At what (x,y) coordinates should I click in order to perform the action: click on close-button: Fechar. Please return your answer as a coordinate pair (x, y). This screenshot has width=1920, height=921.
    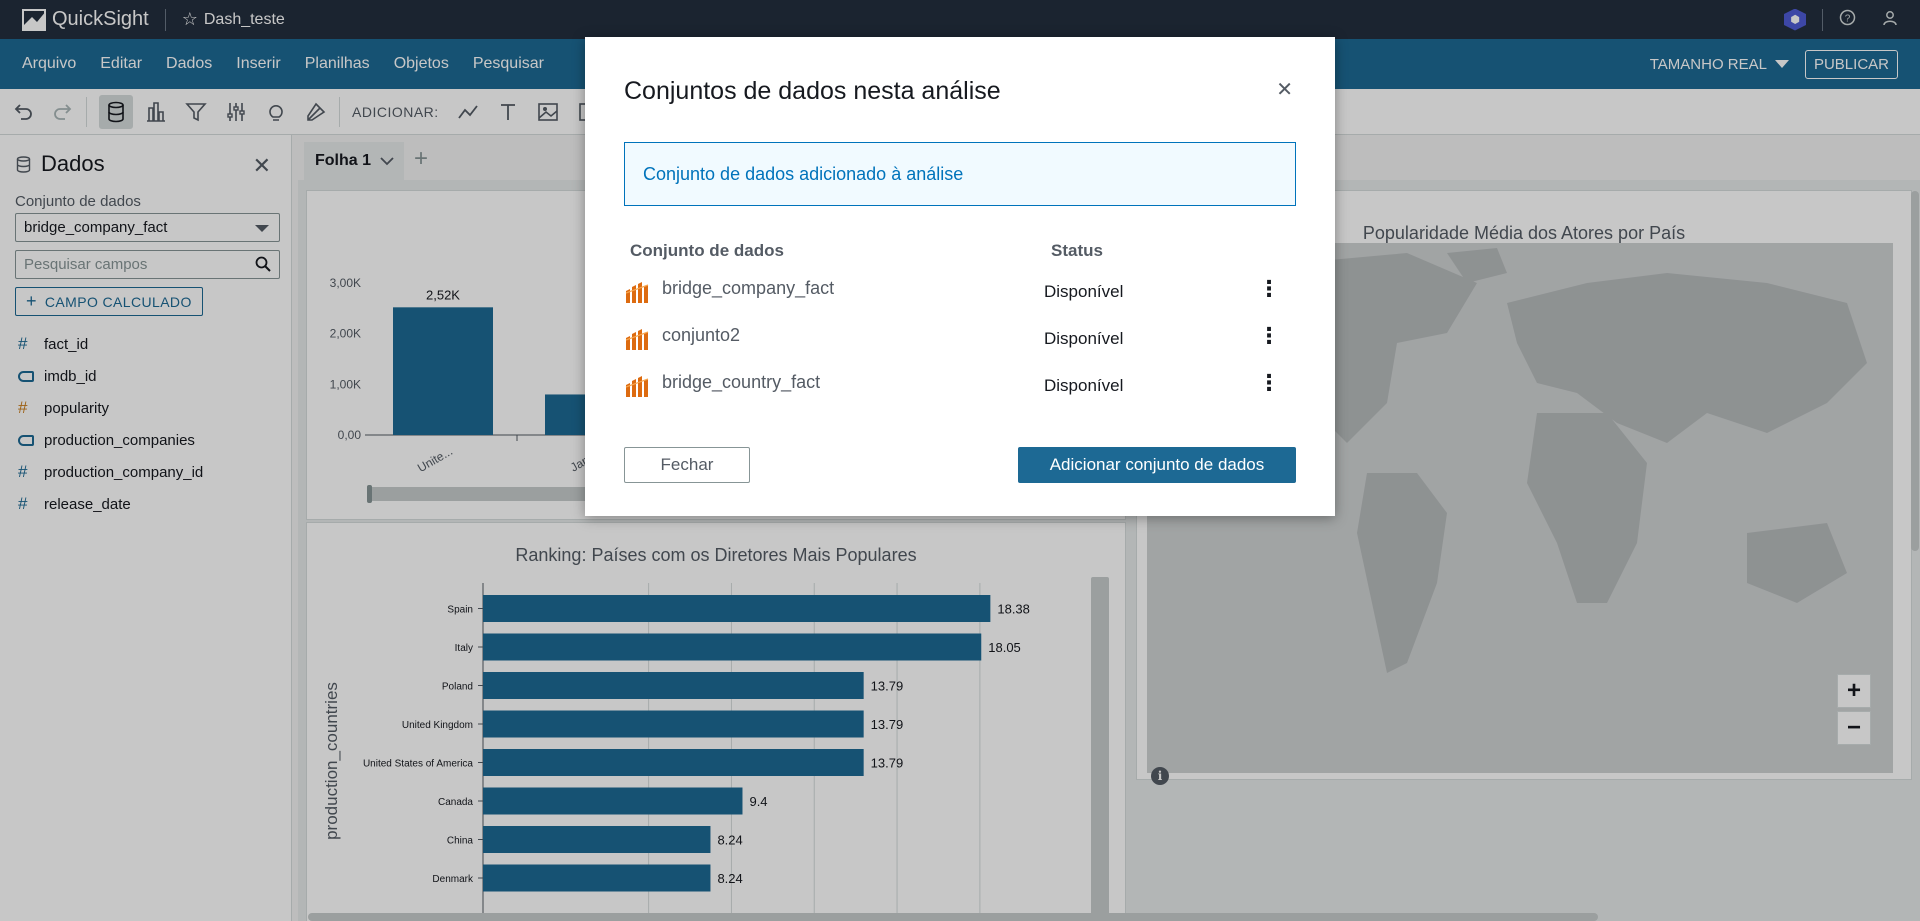
    Looking at the image, I should click on (687, 465).